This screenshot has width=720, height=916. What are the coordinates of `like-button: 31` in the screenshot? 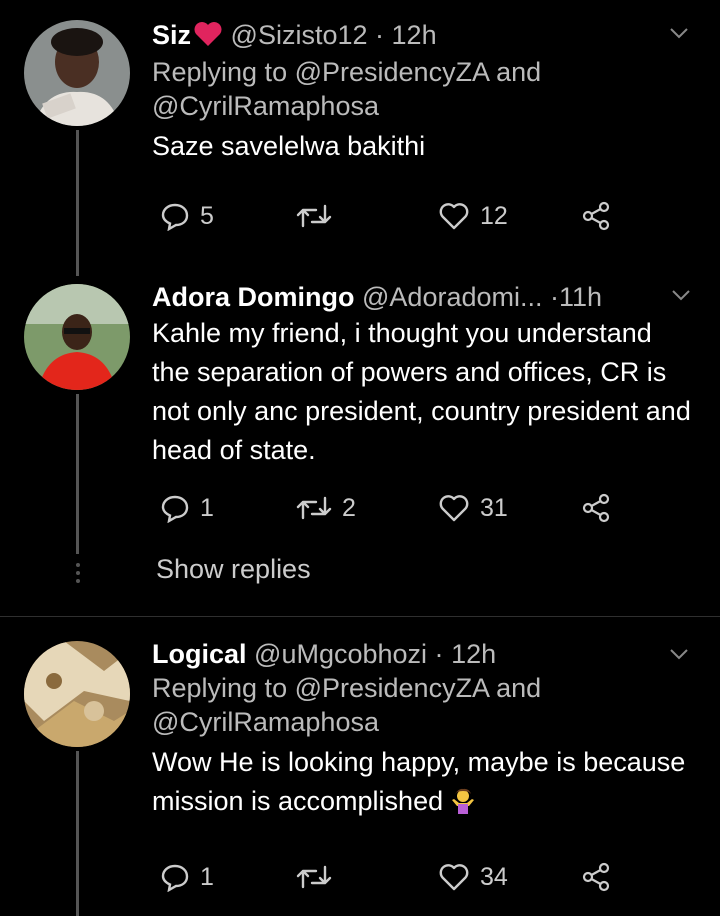 It's located at (473, 508).